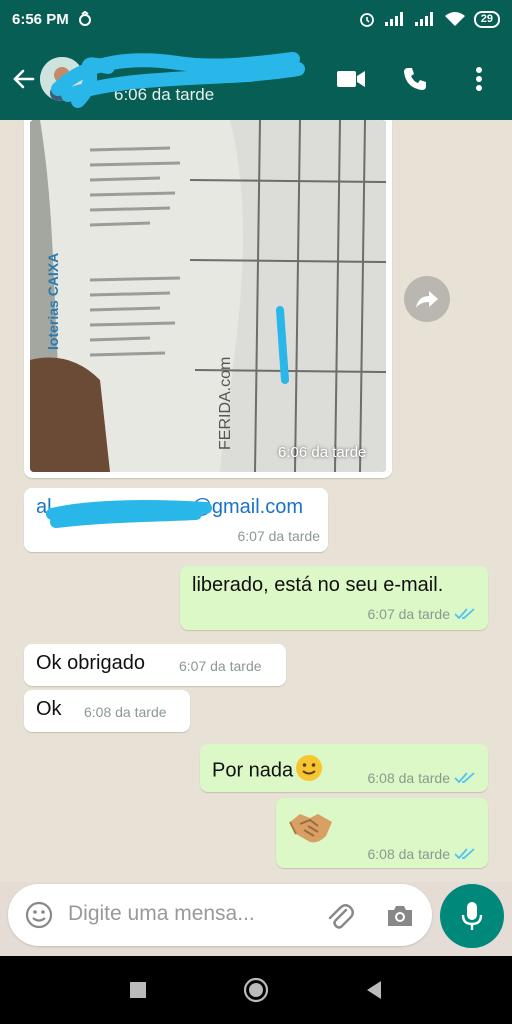 Image resolution: width=512 pixels, height=1024 pixels. Describe the element at coordinates (472, 916) in the screenshot. I see `mic-icon` at that location.